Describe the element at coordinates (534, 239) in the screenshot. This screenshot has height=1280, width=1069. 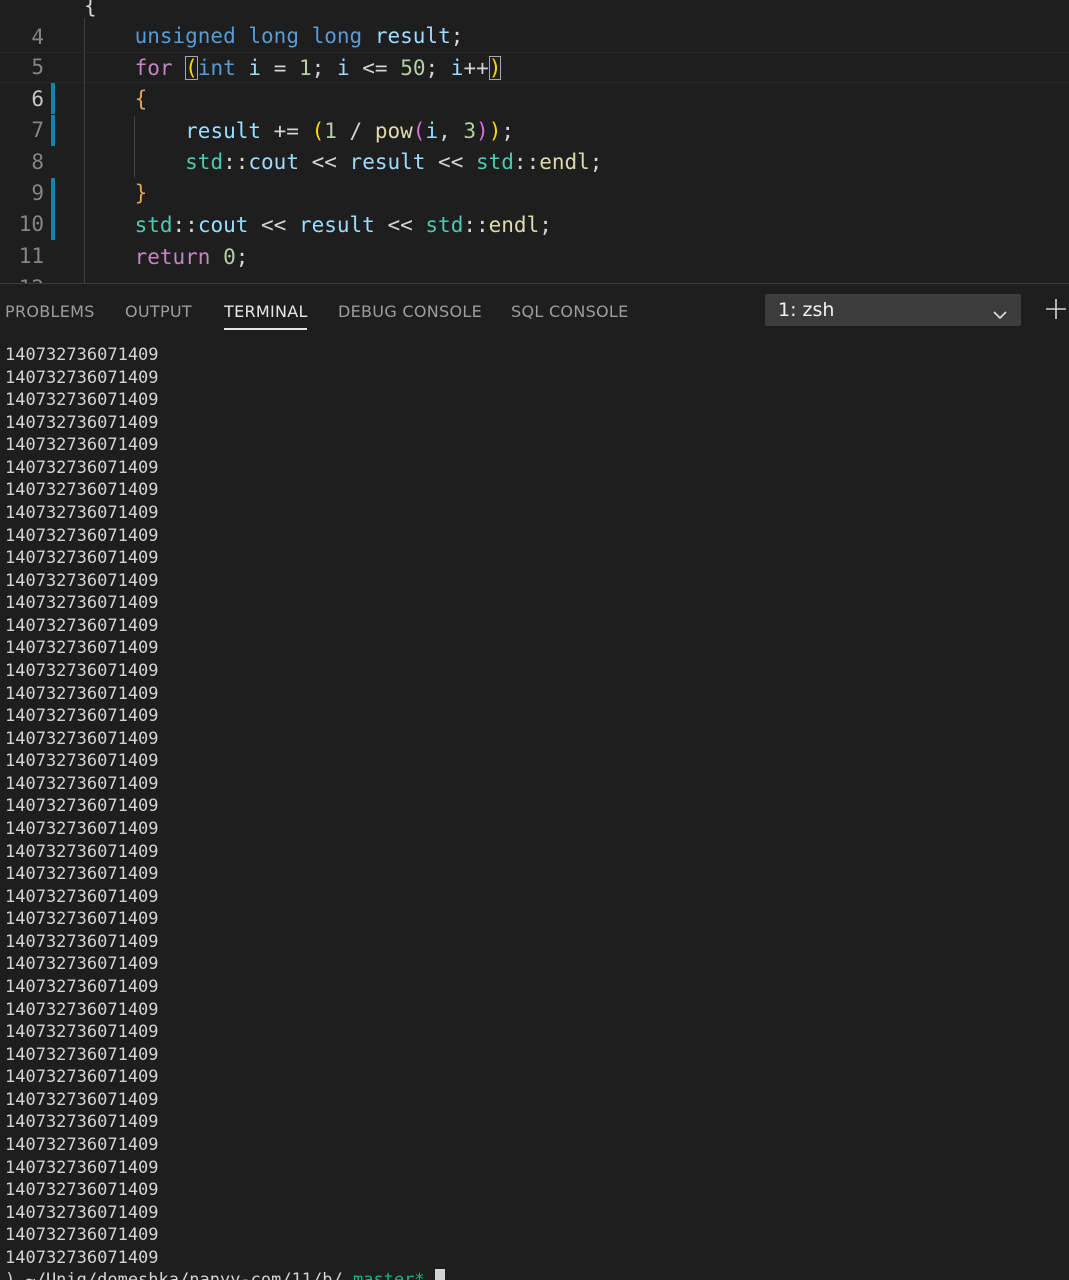
I see `code-line-11: 11 std::cout << result << std::endl;` at that location.